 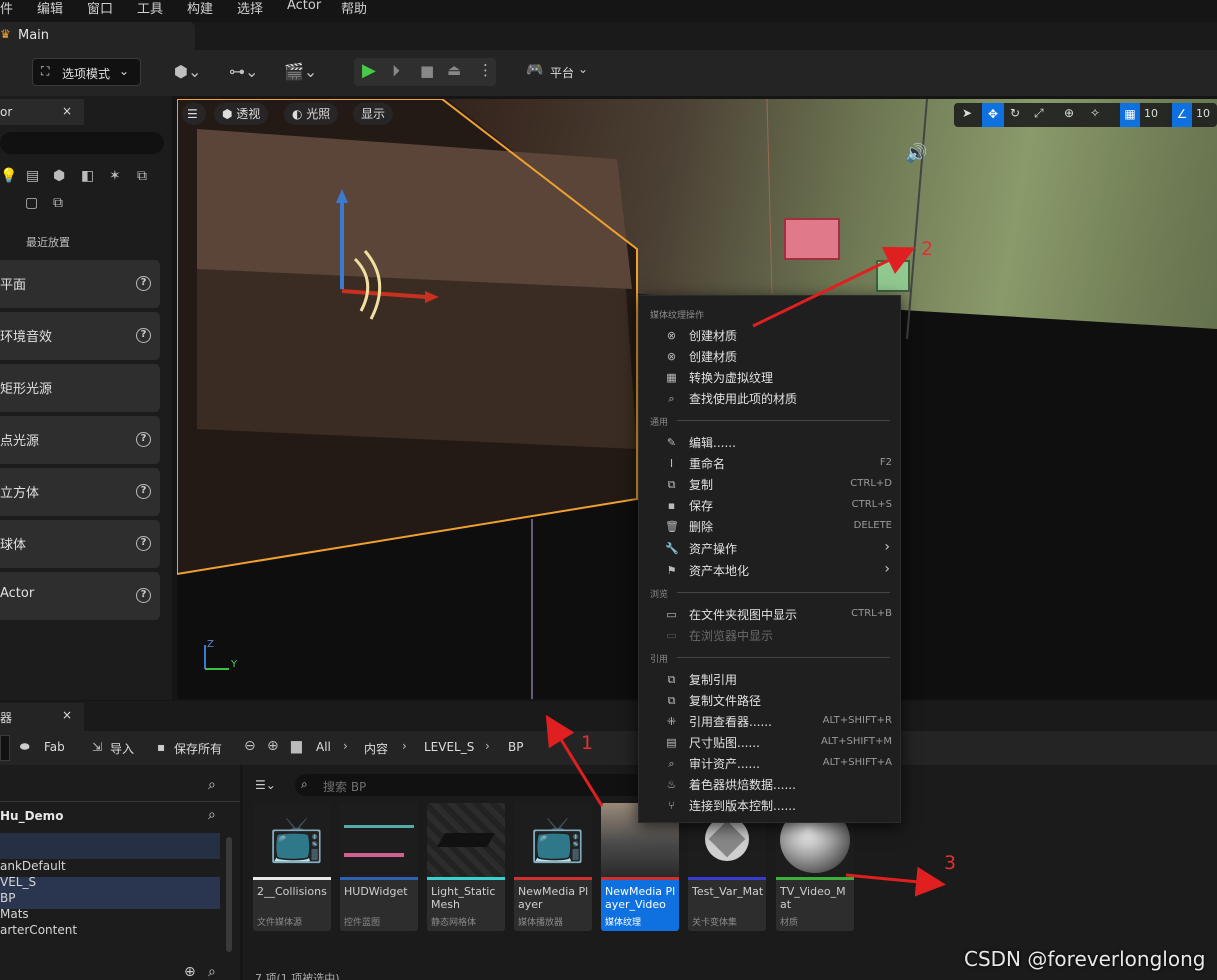 I want to click on cinematic-icon: ▤, so click(x=32, y=176).